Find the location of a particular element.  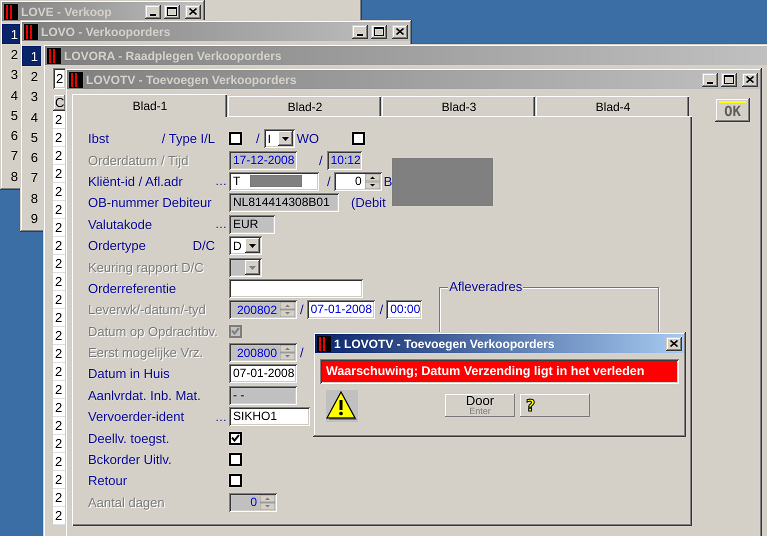

field-label: Aanlvrdat. Inb. Mat. is located at coordinates (144, 395).